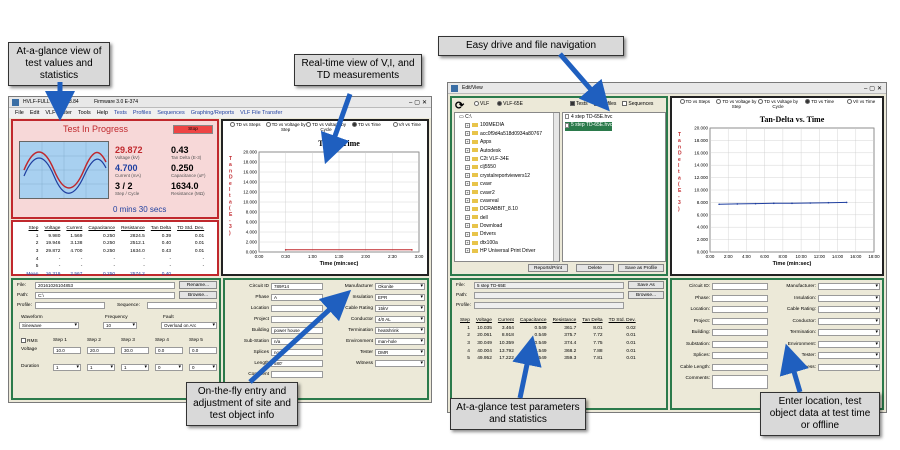 Image resolution: width=900 pixels, height=450 pixels. Describe the element at coordinates (300, 336) in the screenshot. I see `arrow-onthefly` at that location.